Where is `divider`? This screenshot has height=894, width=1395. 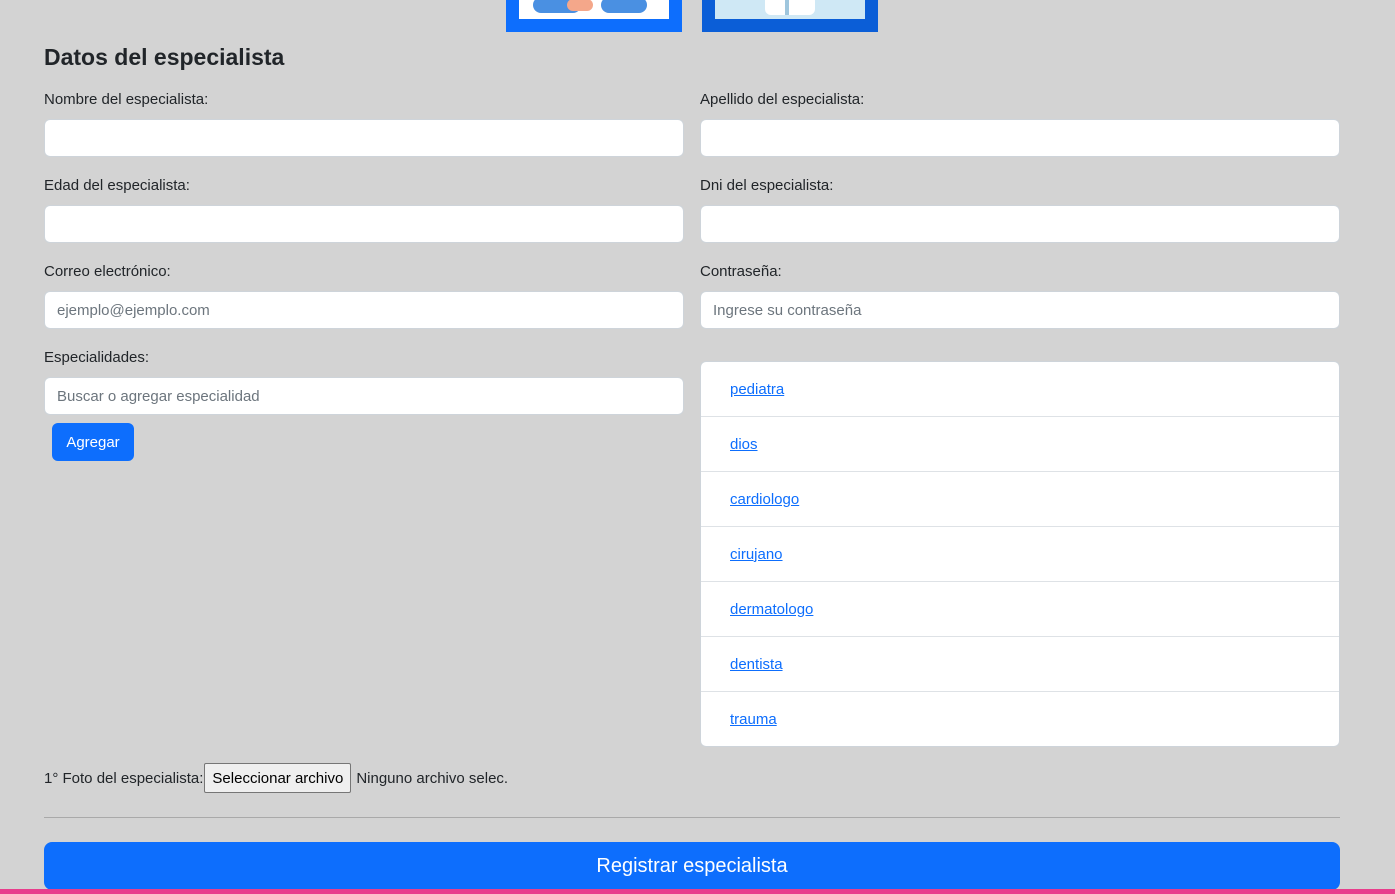
divider is located at coordinates (692, 817).